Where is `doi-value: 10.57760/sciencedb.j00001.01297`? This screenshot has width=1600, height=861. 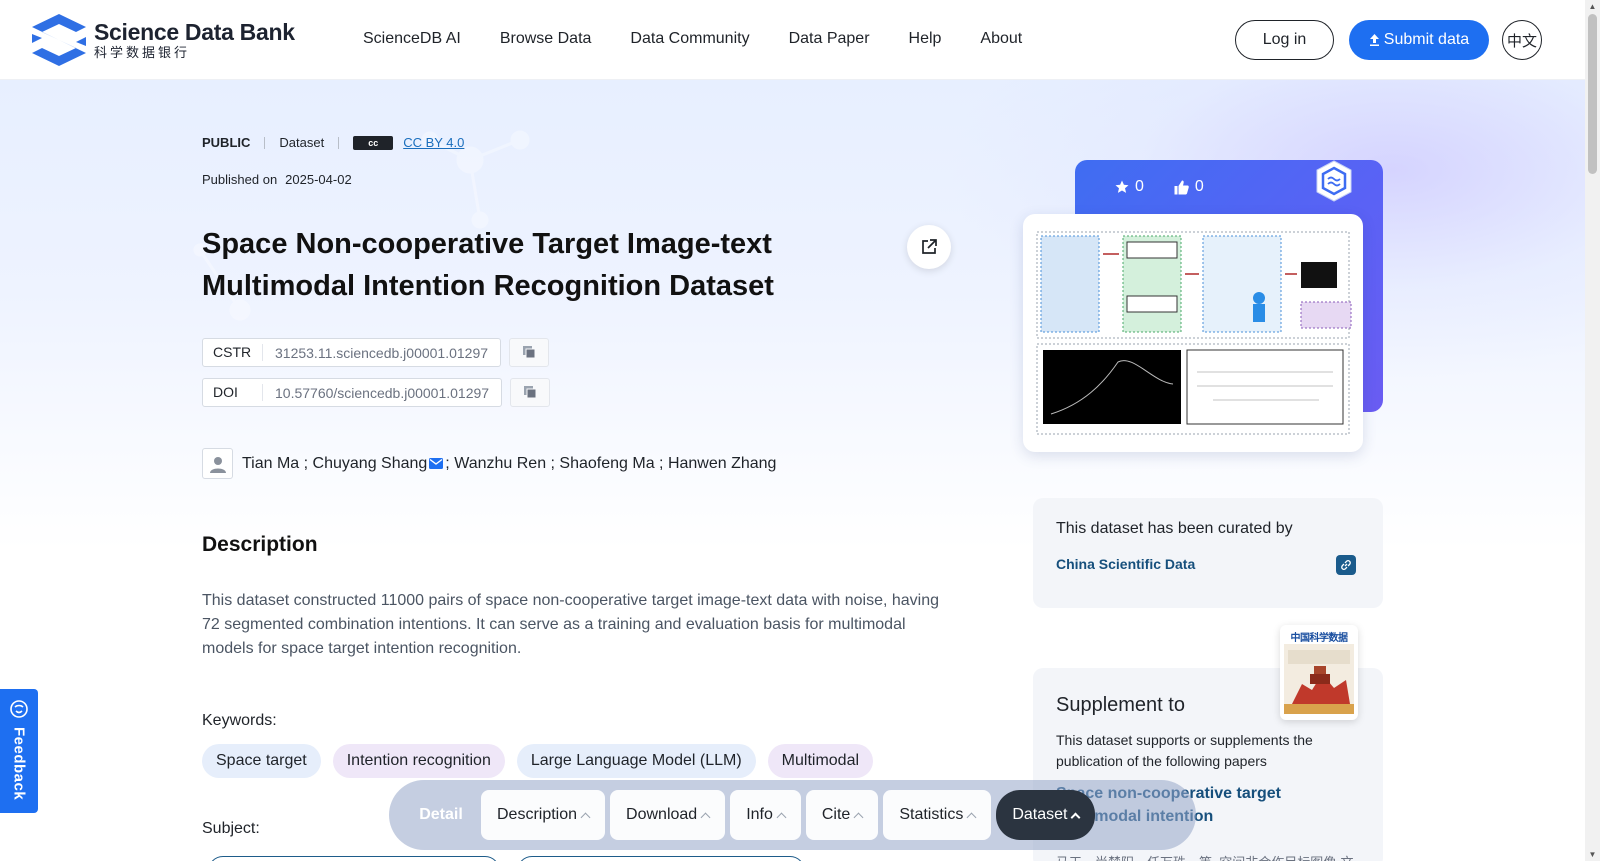 doi-value: 10.57760/sciencedb.j00001.01297 is located at coordinates (382, 392).